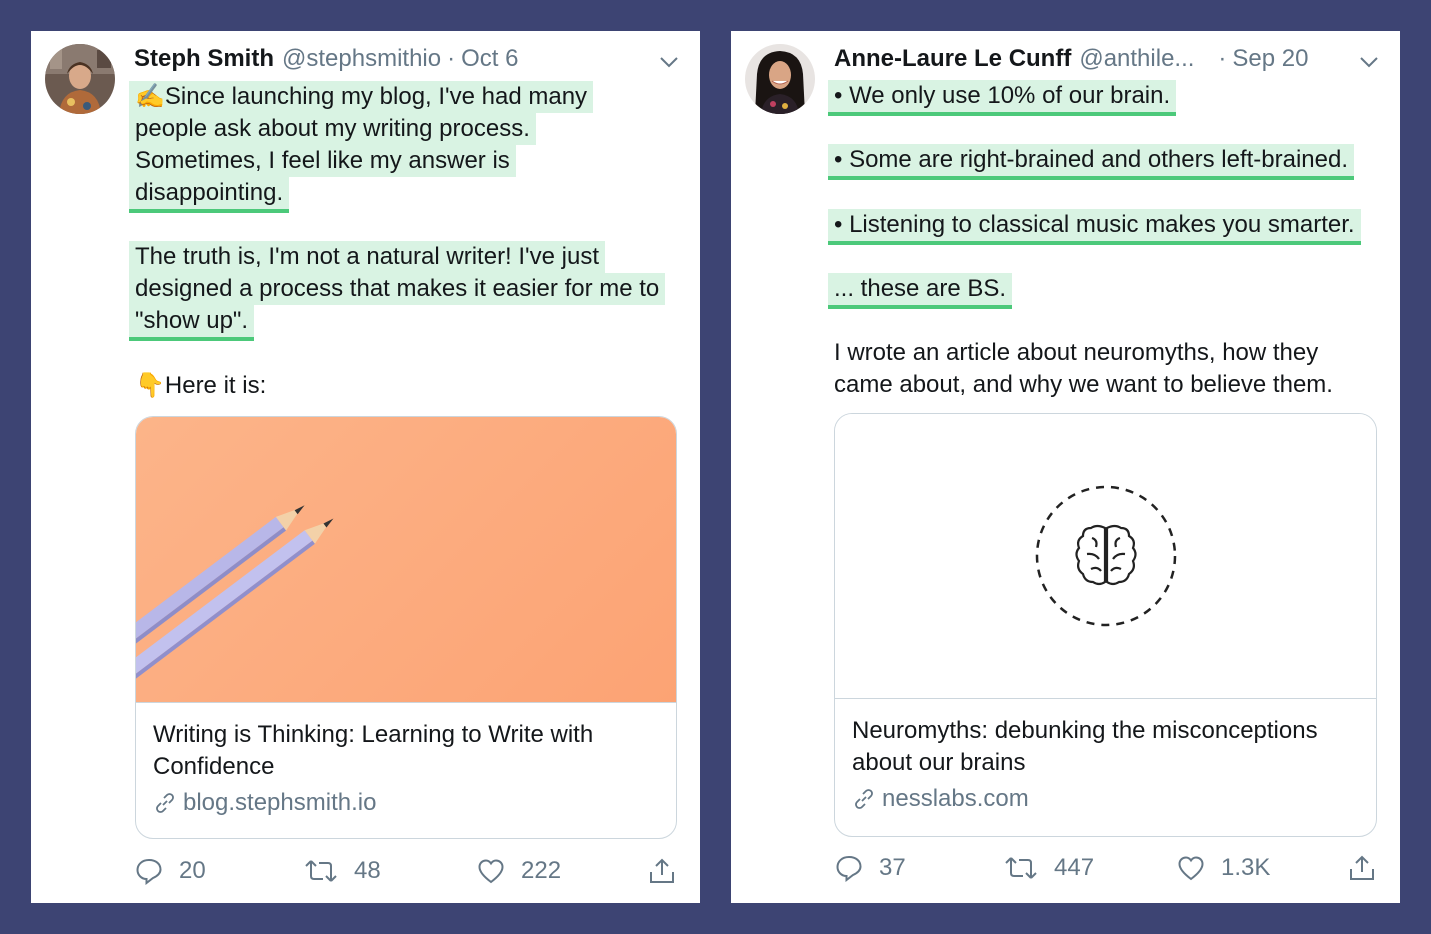 The image size is (1431, 934). I want to click on like-count: 222, so click(541, 870).